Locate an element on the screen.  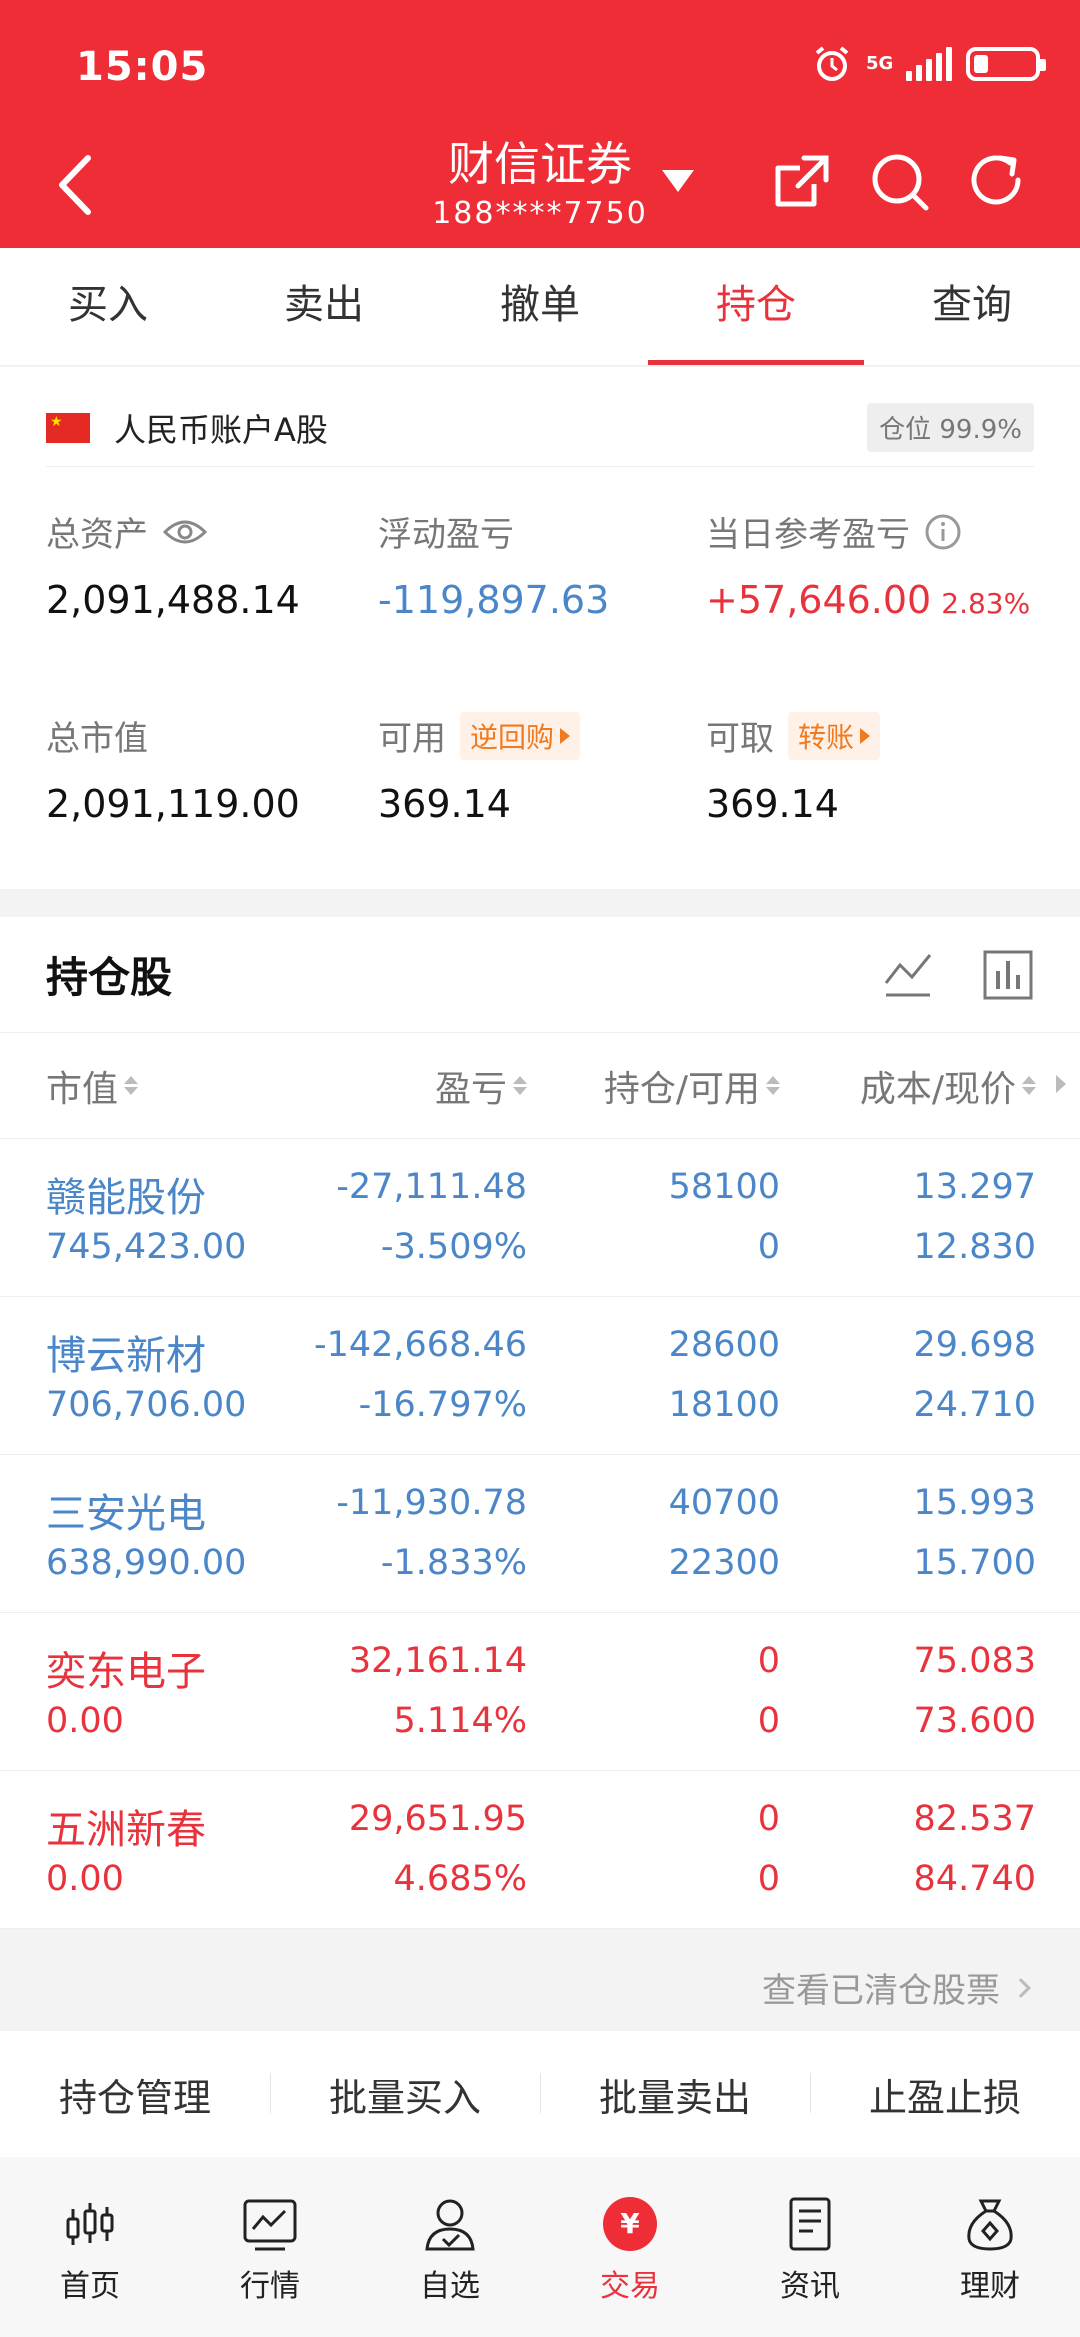
transfer-link: 转账 is located at coordinates (834, 735).